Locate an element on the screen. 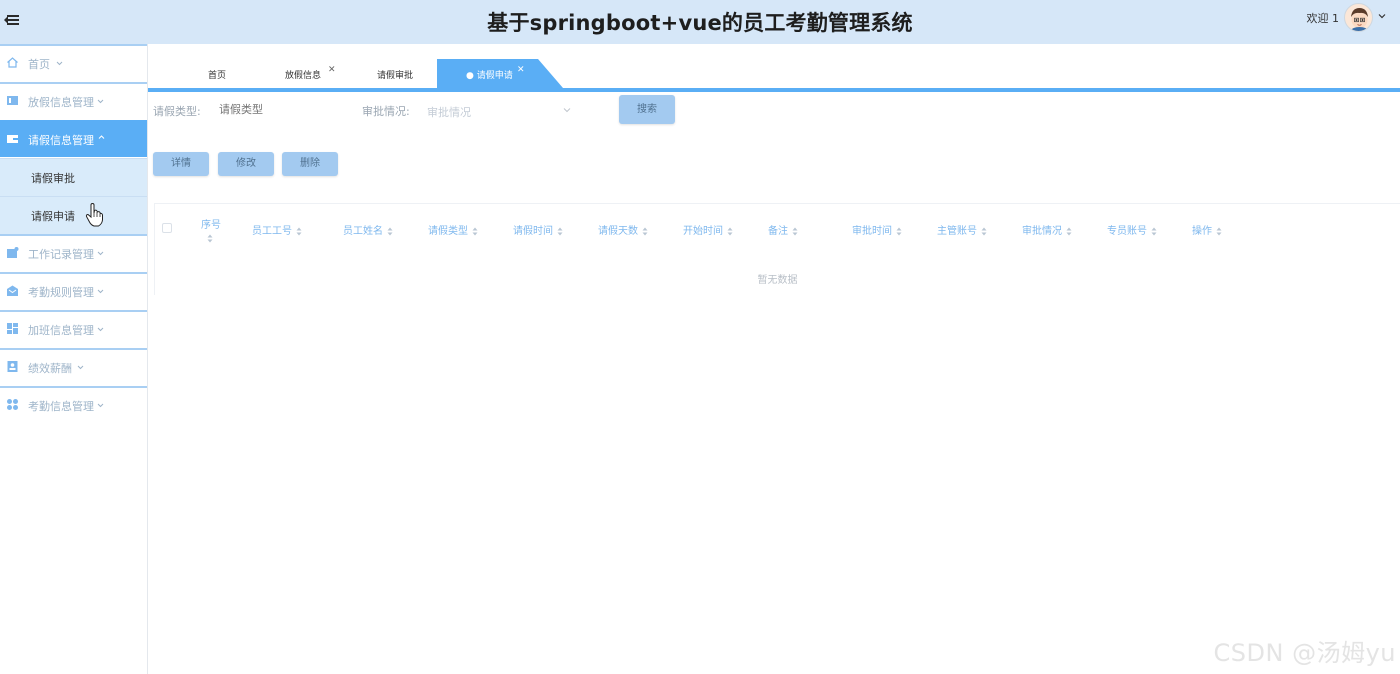  column-header-label: 主管账号 is located at coordinates (957, 231).